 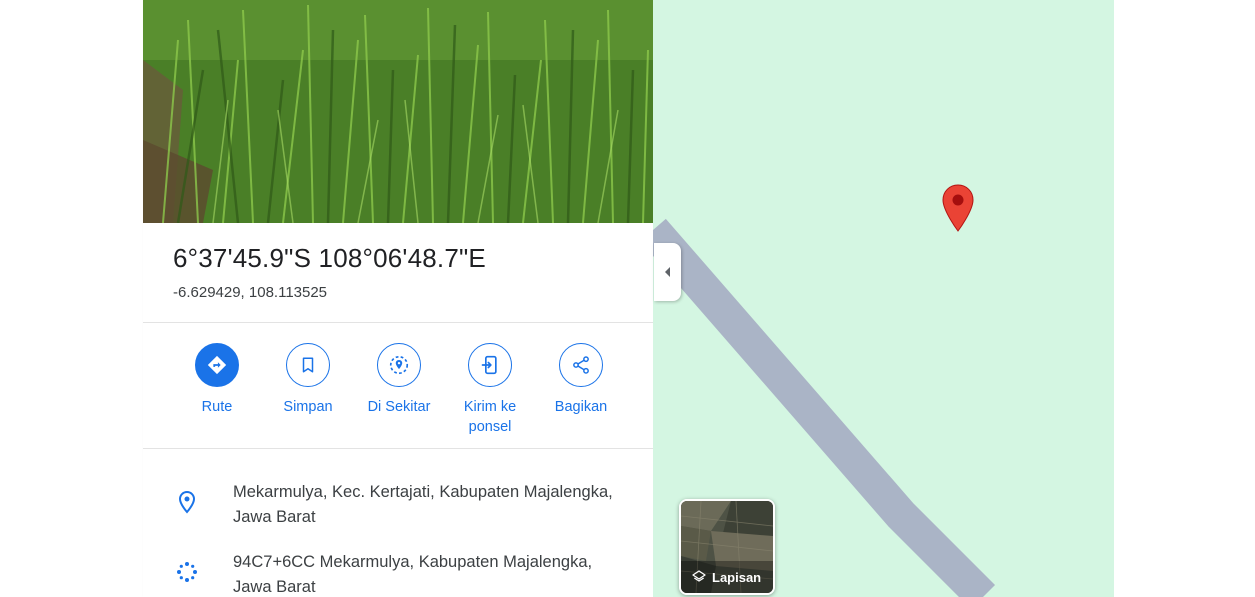 I want to click on collapse-panel-button, so click(x=667, y=272).